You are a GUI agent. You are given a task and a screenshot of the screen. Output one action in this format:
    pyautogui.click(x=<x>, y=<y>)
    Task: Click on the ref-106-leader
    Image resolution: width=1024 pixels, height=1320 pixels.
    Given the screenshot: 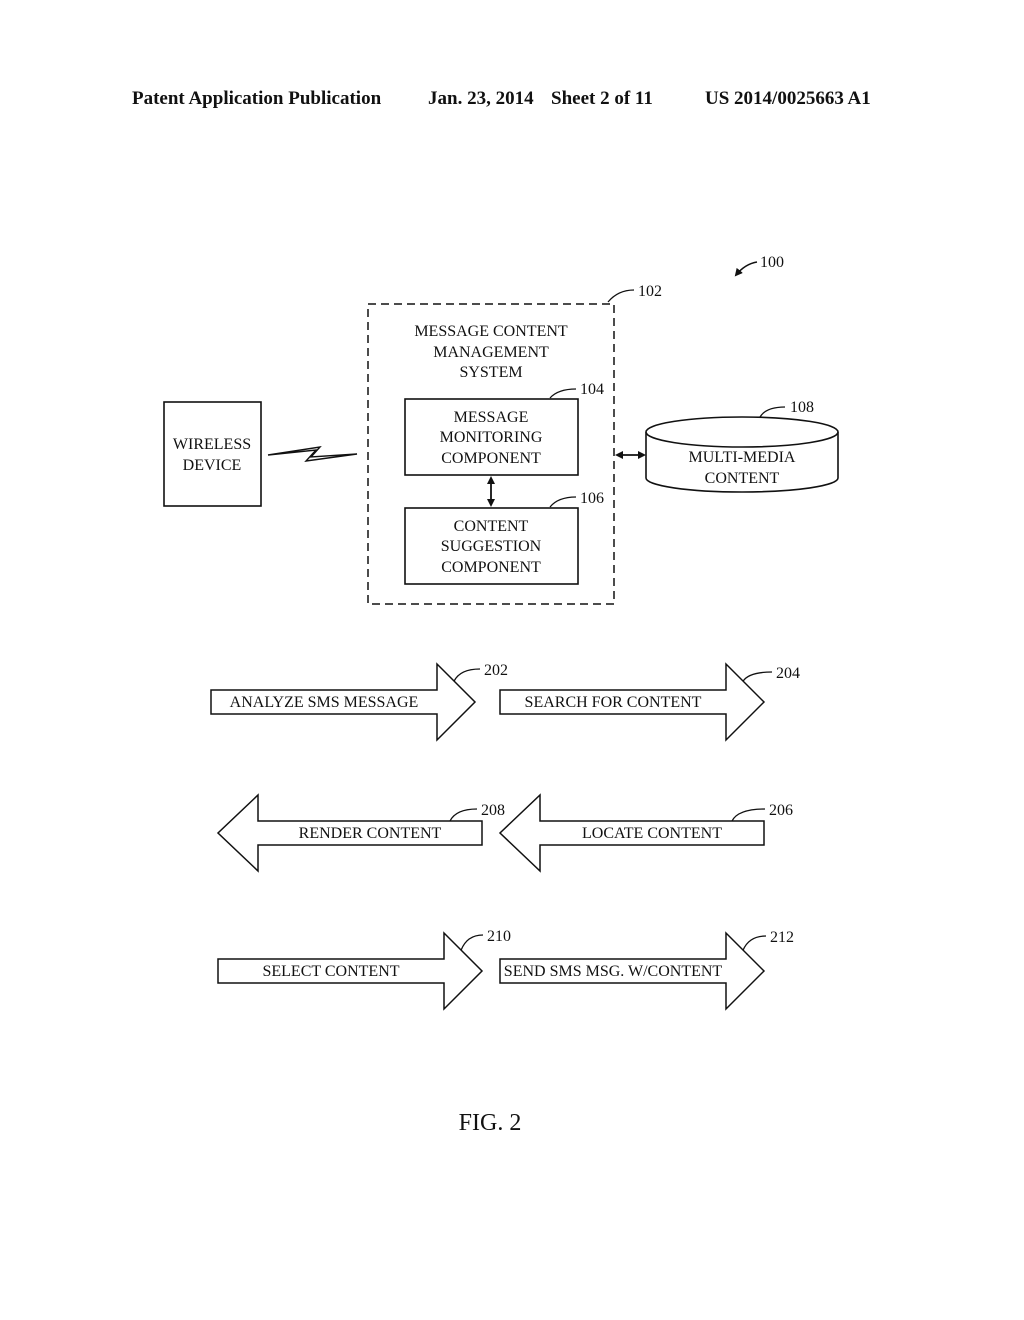 What is the action you would take?
    pyautogui.click(x=563, y=502)
    